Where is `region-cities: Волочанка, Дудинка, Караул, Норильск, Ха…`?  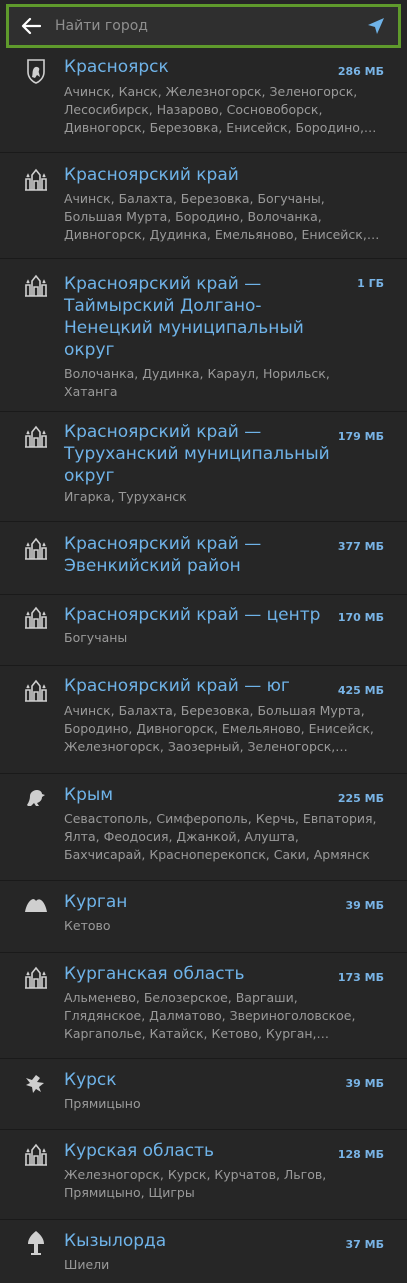
region-cities: Волочанка, Дудинка, Караул, Норильск, Ха… is located at coordinates (197, 382).